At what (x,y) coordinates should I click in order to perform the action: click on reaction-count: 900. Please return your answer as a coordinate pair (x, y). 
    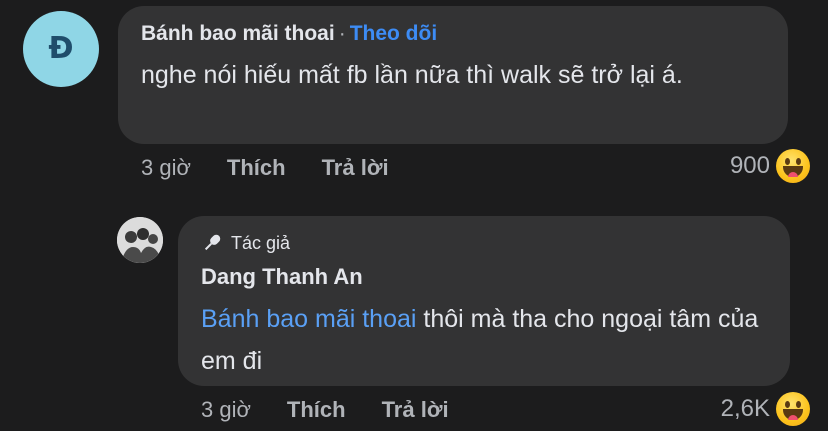
    Looking at the image, I should click on (749, 165).